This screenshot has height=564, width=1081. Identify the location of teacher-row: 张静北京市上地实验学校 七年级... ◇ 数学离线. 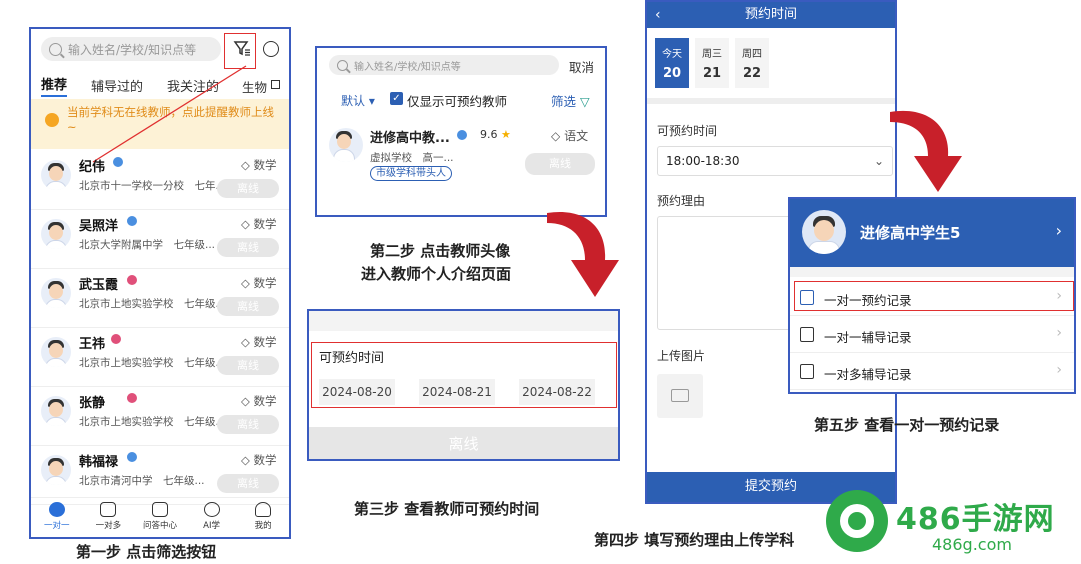
(160, 416).